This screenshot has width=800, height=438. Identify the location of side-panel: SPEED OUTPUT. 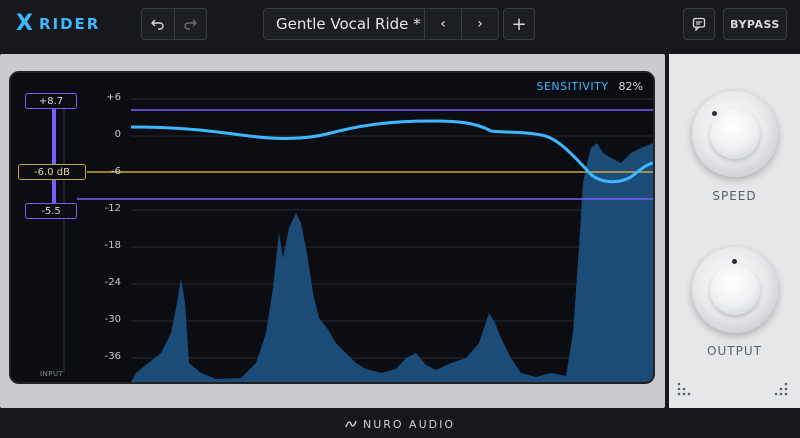
(734, 231).